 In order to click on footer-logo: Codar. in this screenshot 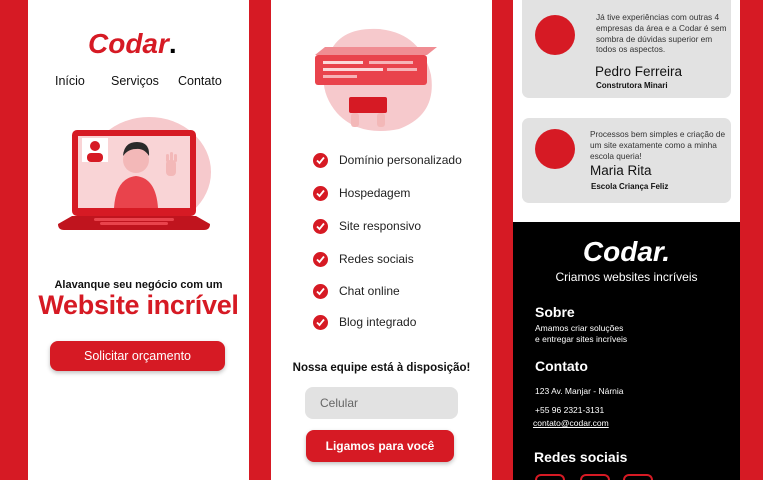, I will do `click(626, 251)`.